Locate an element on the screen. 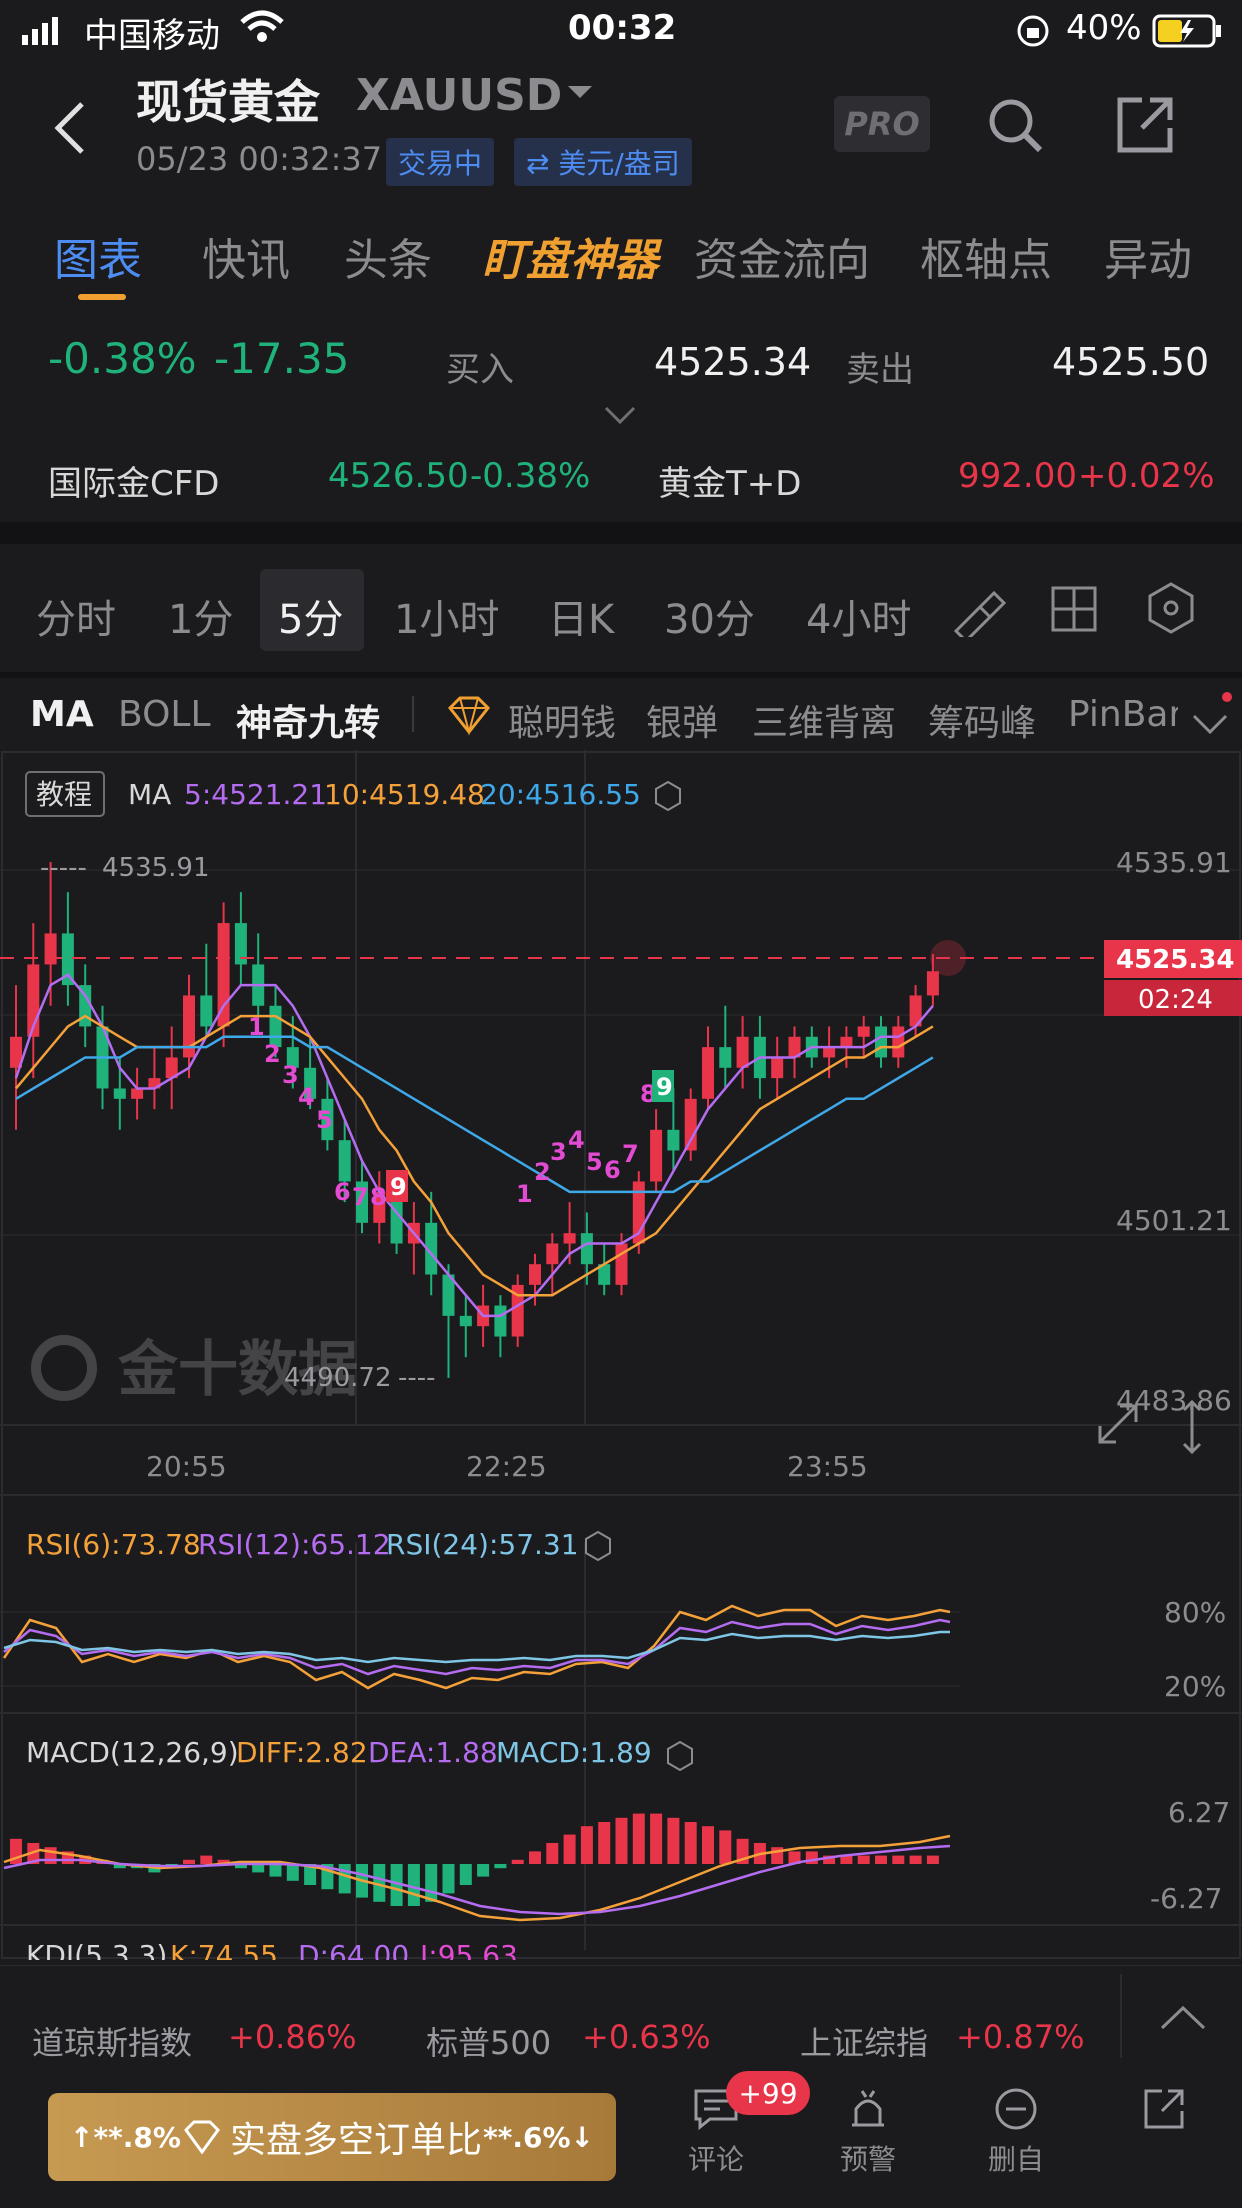 This screenshot has width=1242, height=2208. comment-count-badge: +99 is located at coordinates (768, 2093).